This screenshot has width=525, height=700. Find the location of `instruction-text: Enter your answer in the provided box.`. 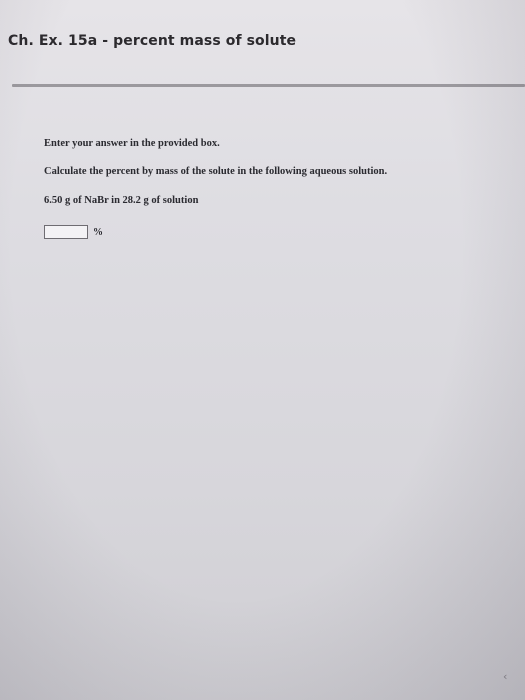

instruction-text: Enter your answer in the provided box. is located at coordinates (132, 143).